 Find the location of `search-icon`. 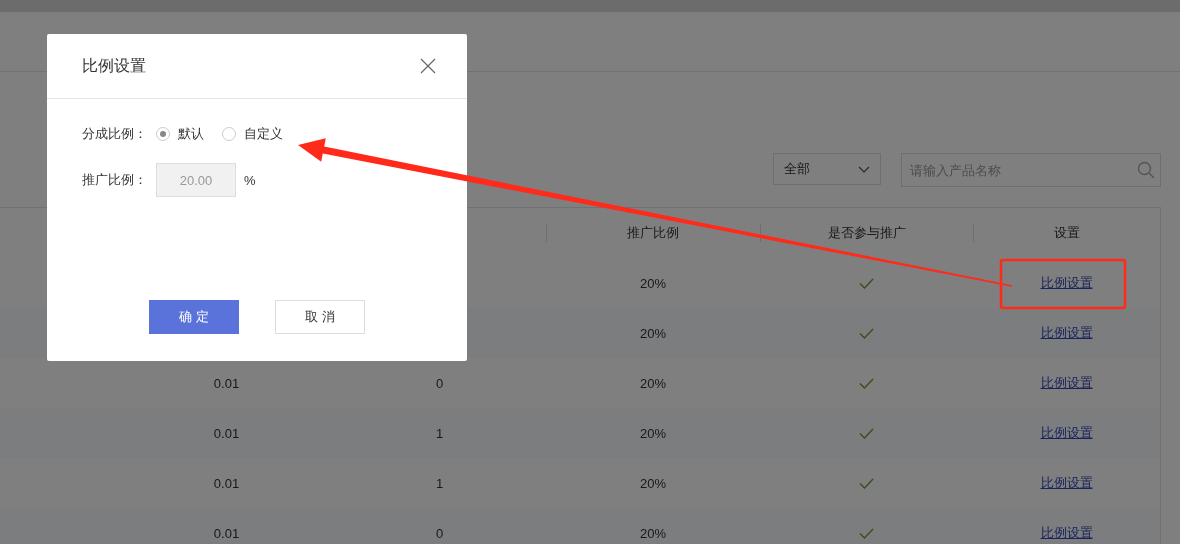

search-icon is located at coordinates (1146, 170).